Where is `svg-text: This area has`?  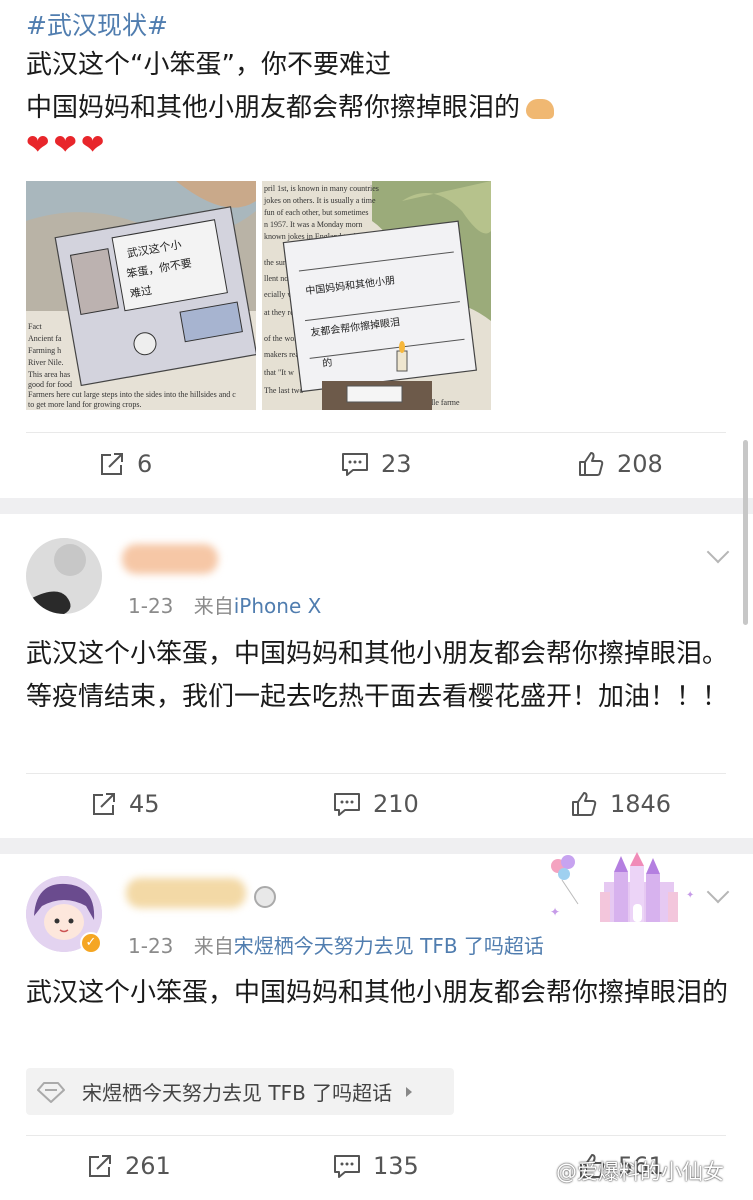
svg-text: This area has is located at coordinates (49, 374).